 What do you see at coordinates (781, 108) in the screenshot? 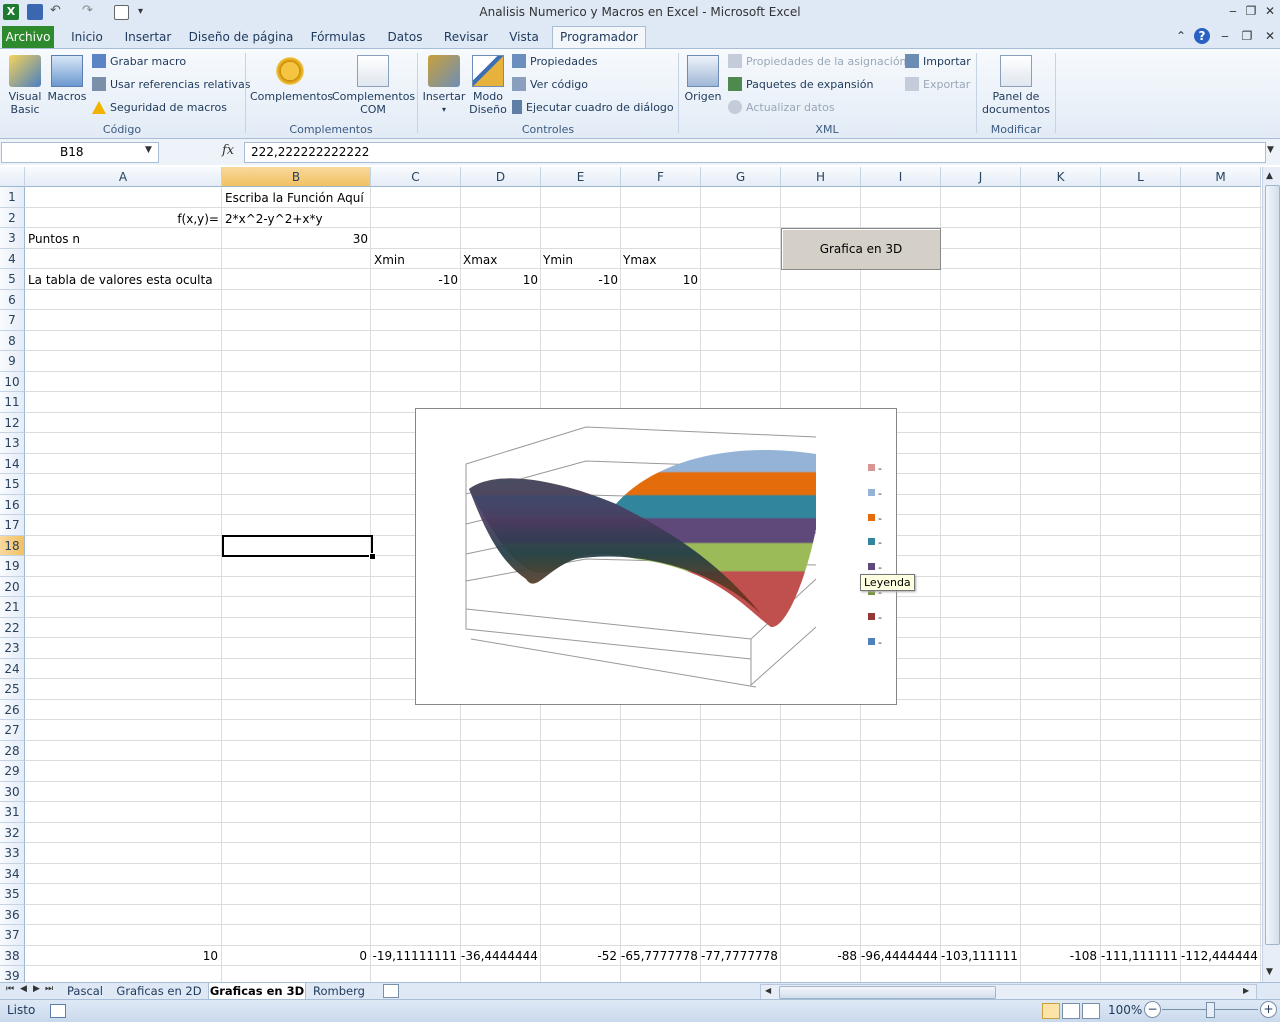
I see `actualizar-datos-button: Actualizar datos` at bounding box center [781, 108].